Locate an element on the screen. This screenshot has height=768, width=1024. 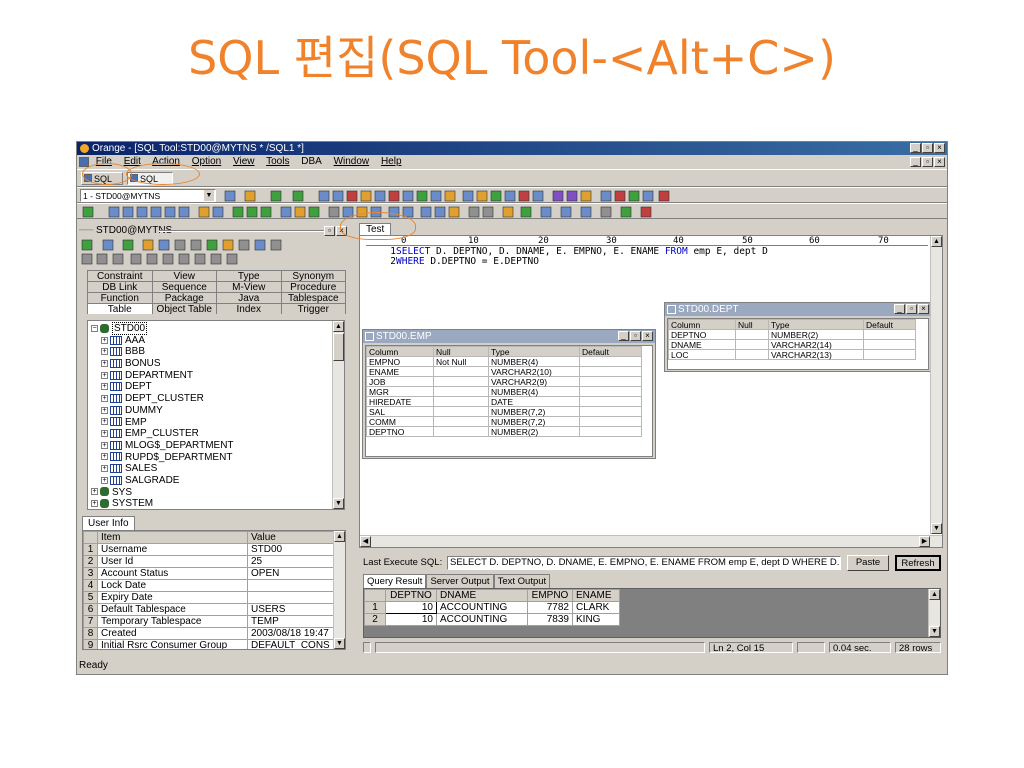
tree-table: + SALGRADE is located at coordinates (217, 481).